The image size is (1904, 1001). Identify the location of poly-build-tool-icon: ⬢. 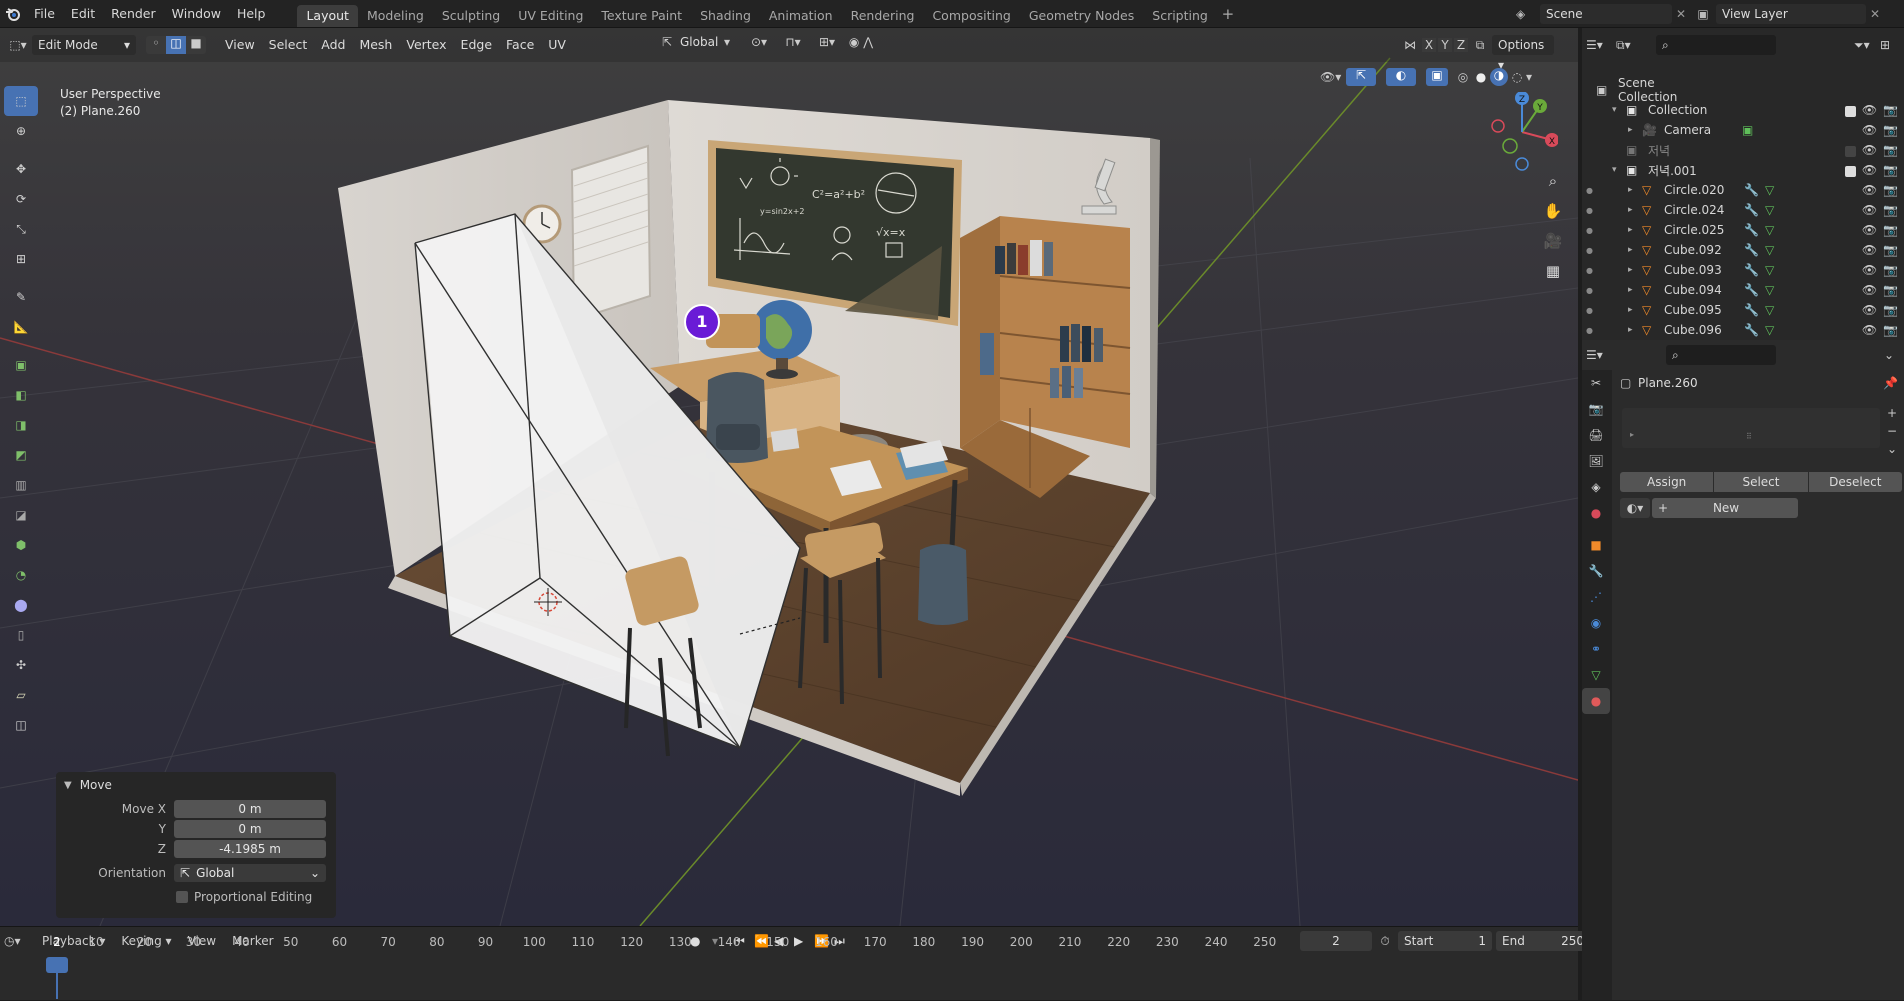
(21, 545).